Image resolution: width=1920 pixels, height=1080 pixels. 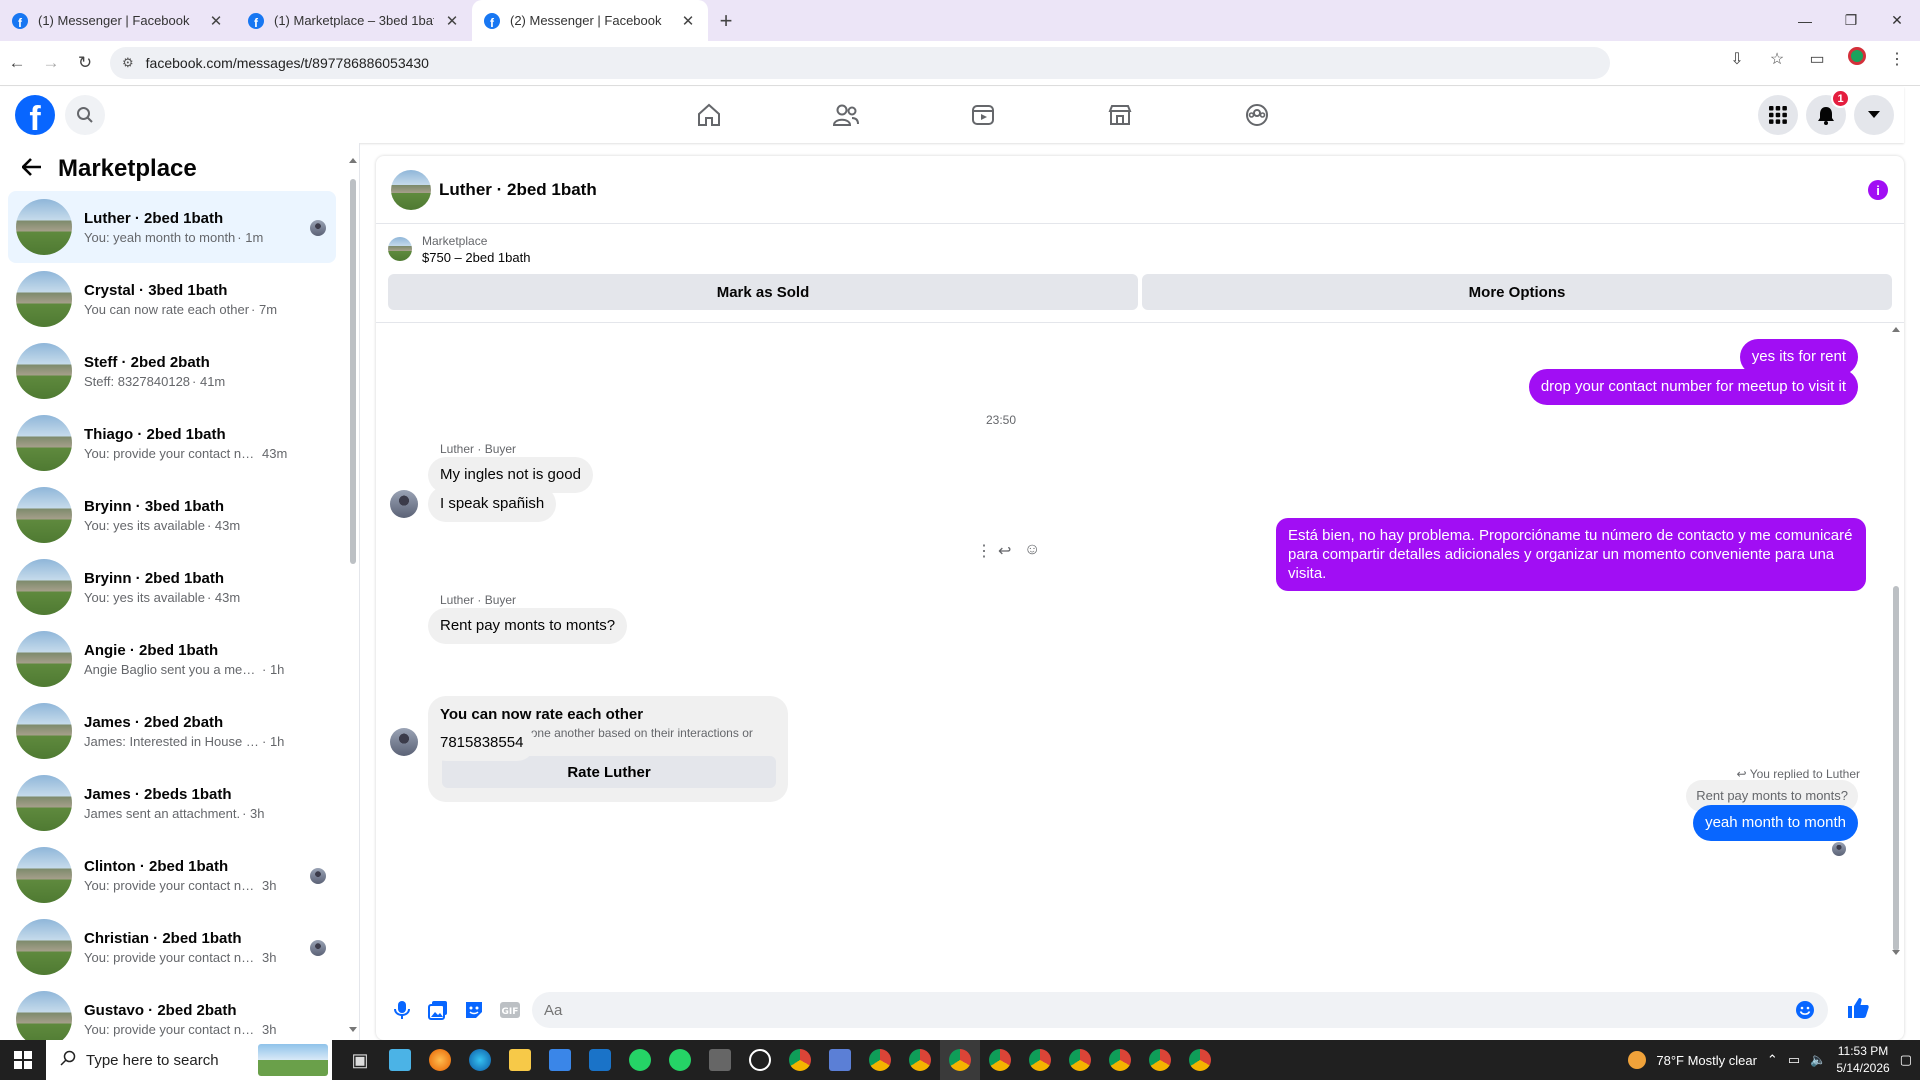 What do you see at coordinates (1817, 59) in the screenshot?
I see `tab-search-icon: ▭` at bounding box center [1817, 59].